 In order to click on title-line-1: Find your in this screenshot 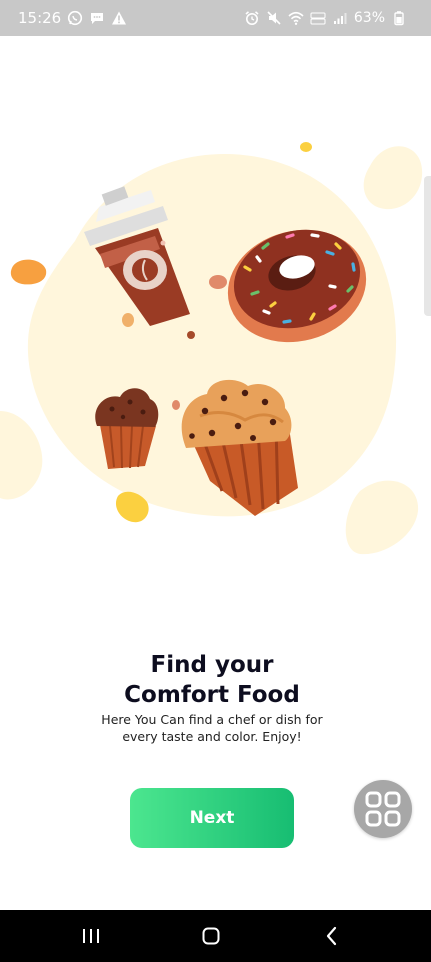, I will do `click(212, 665)`.